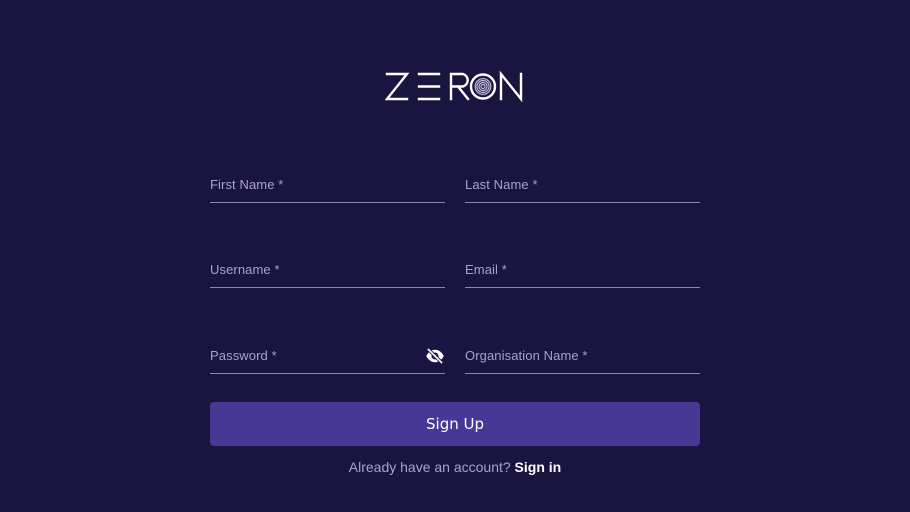 The height and width of the screenshot is (512, 910). I want to click on last-name-underline, so click(582, 202).